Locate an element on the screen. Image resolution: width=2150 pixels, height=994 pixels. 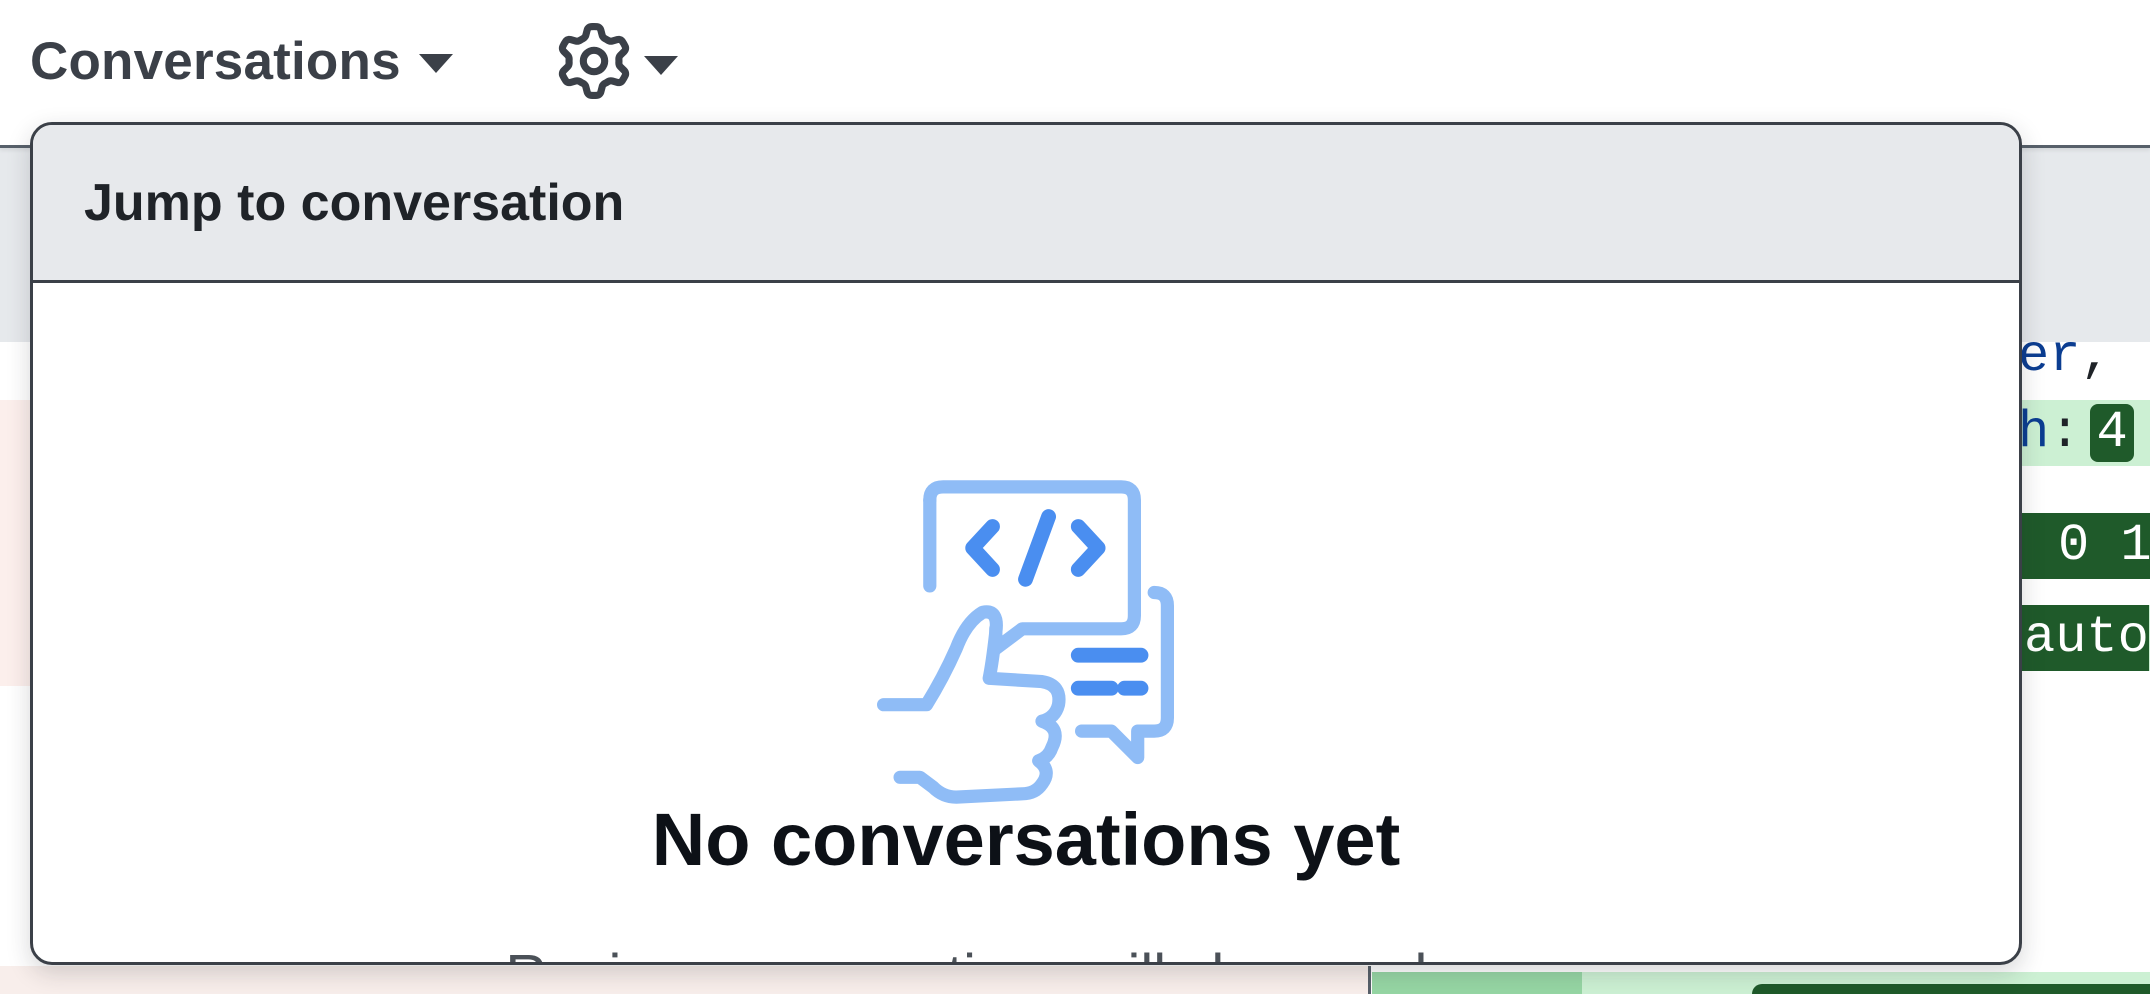
code-line-added: auto is located at coordinates (2084, 638).